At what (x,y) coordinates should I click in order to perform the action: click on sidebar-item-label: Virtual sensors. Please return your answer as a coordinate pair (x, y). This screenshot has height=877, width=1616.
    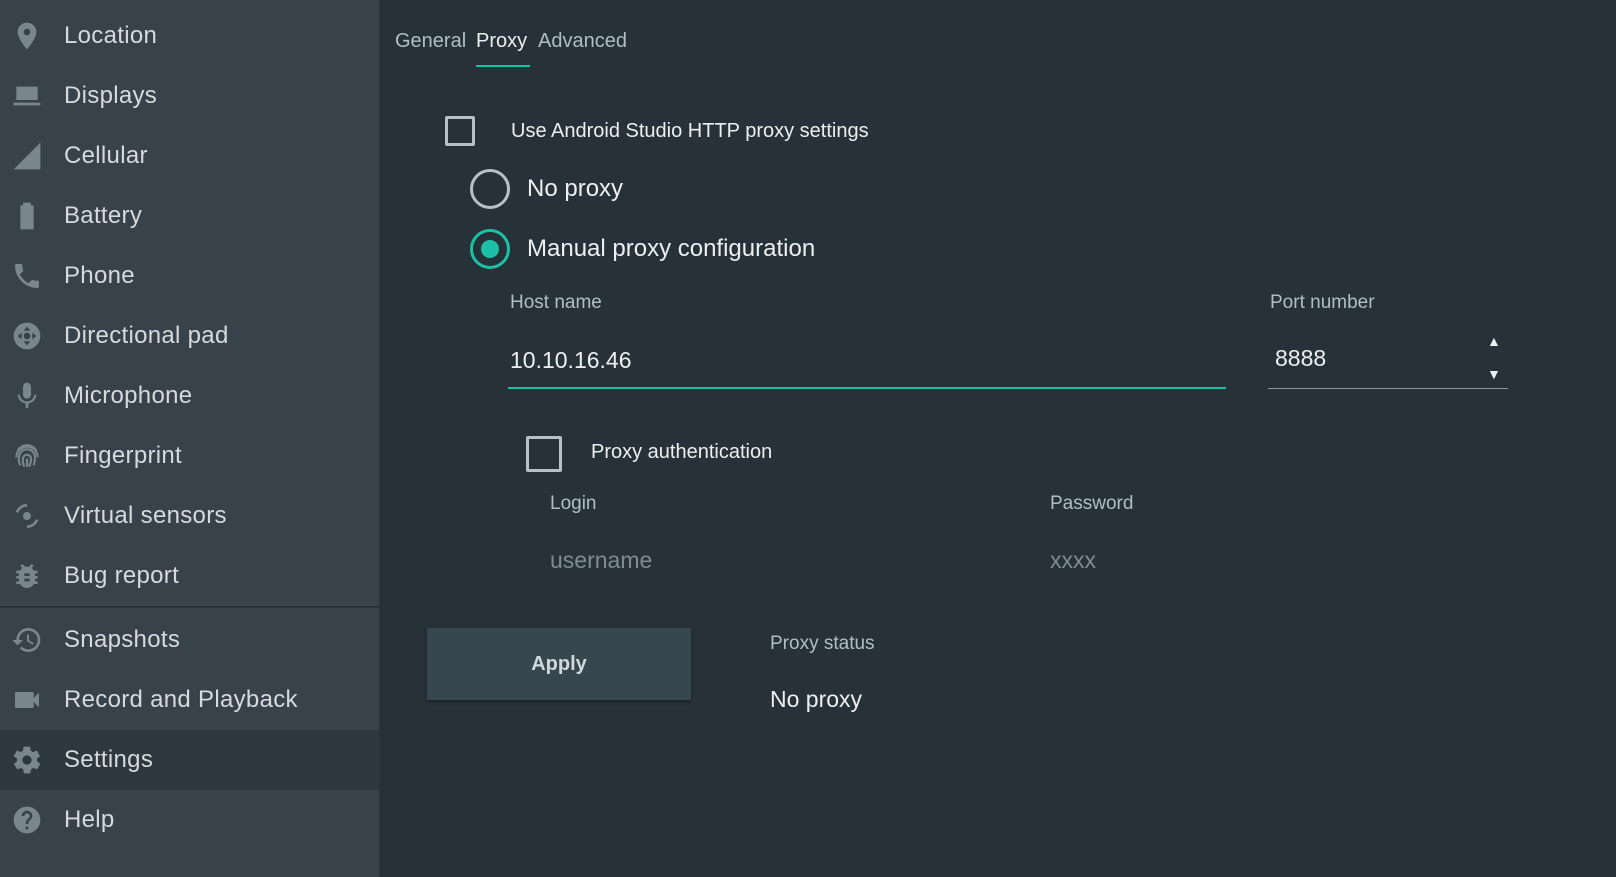
    Looking at the image, I should click on (145, 515).